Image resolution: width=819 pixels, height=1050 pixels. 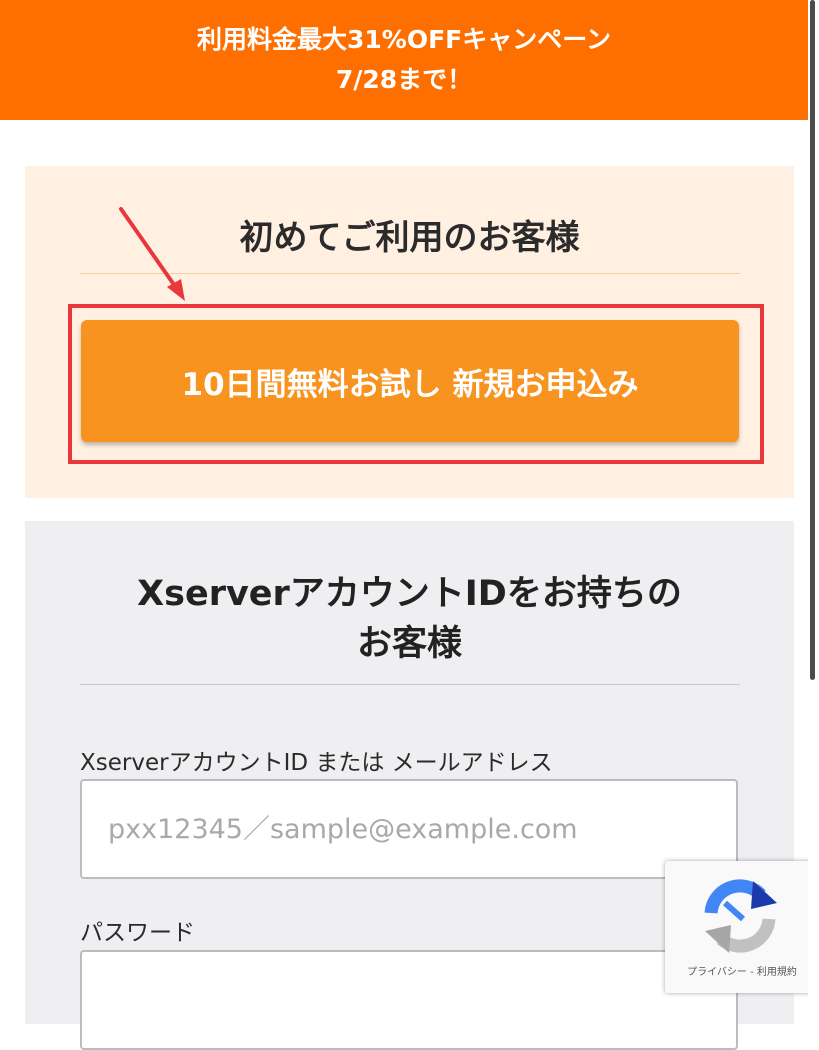 I want to click on campaign-banner: 利用料金最大31%OFFキャンペーン 7/28まで！, so click(x=404, y=60).